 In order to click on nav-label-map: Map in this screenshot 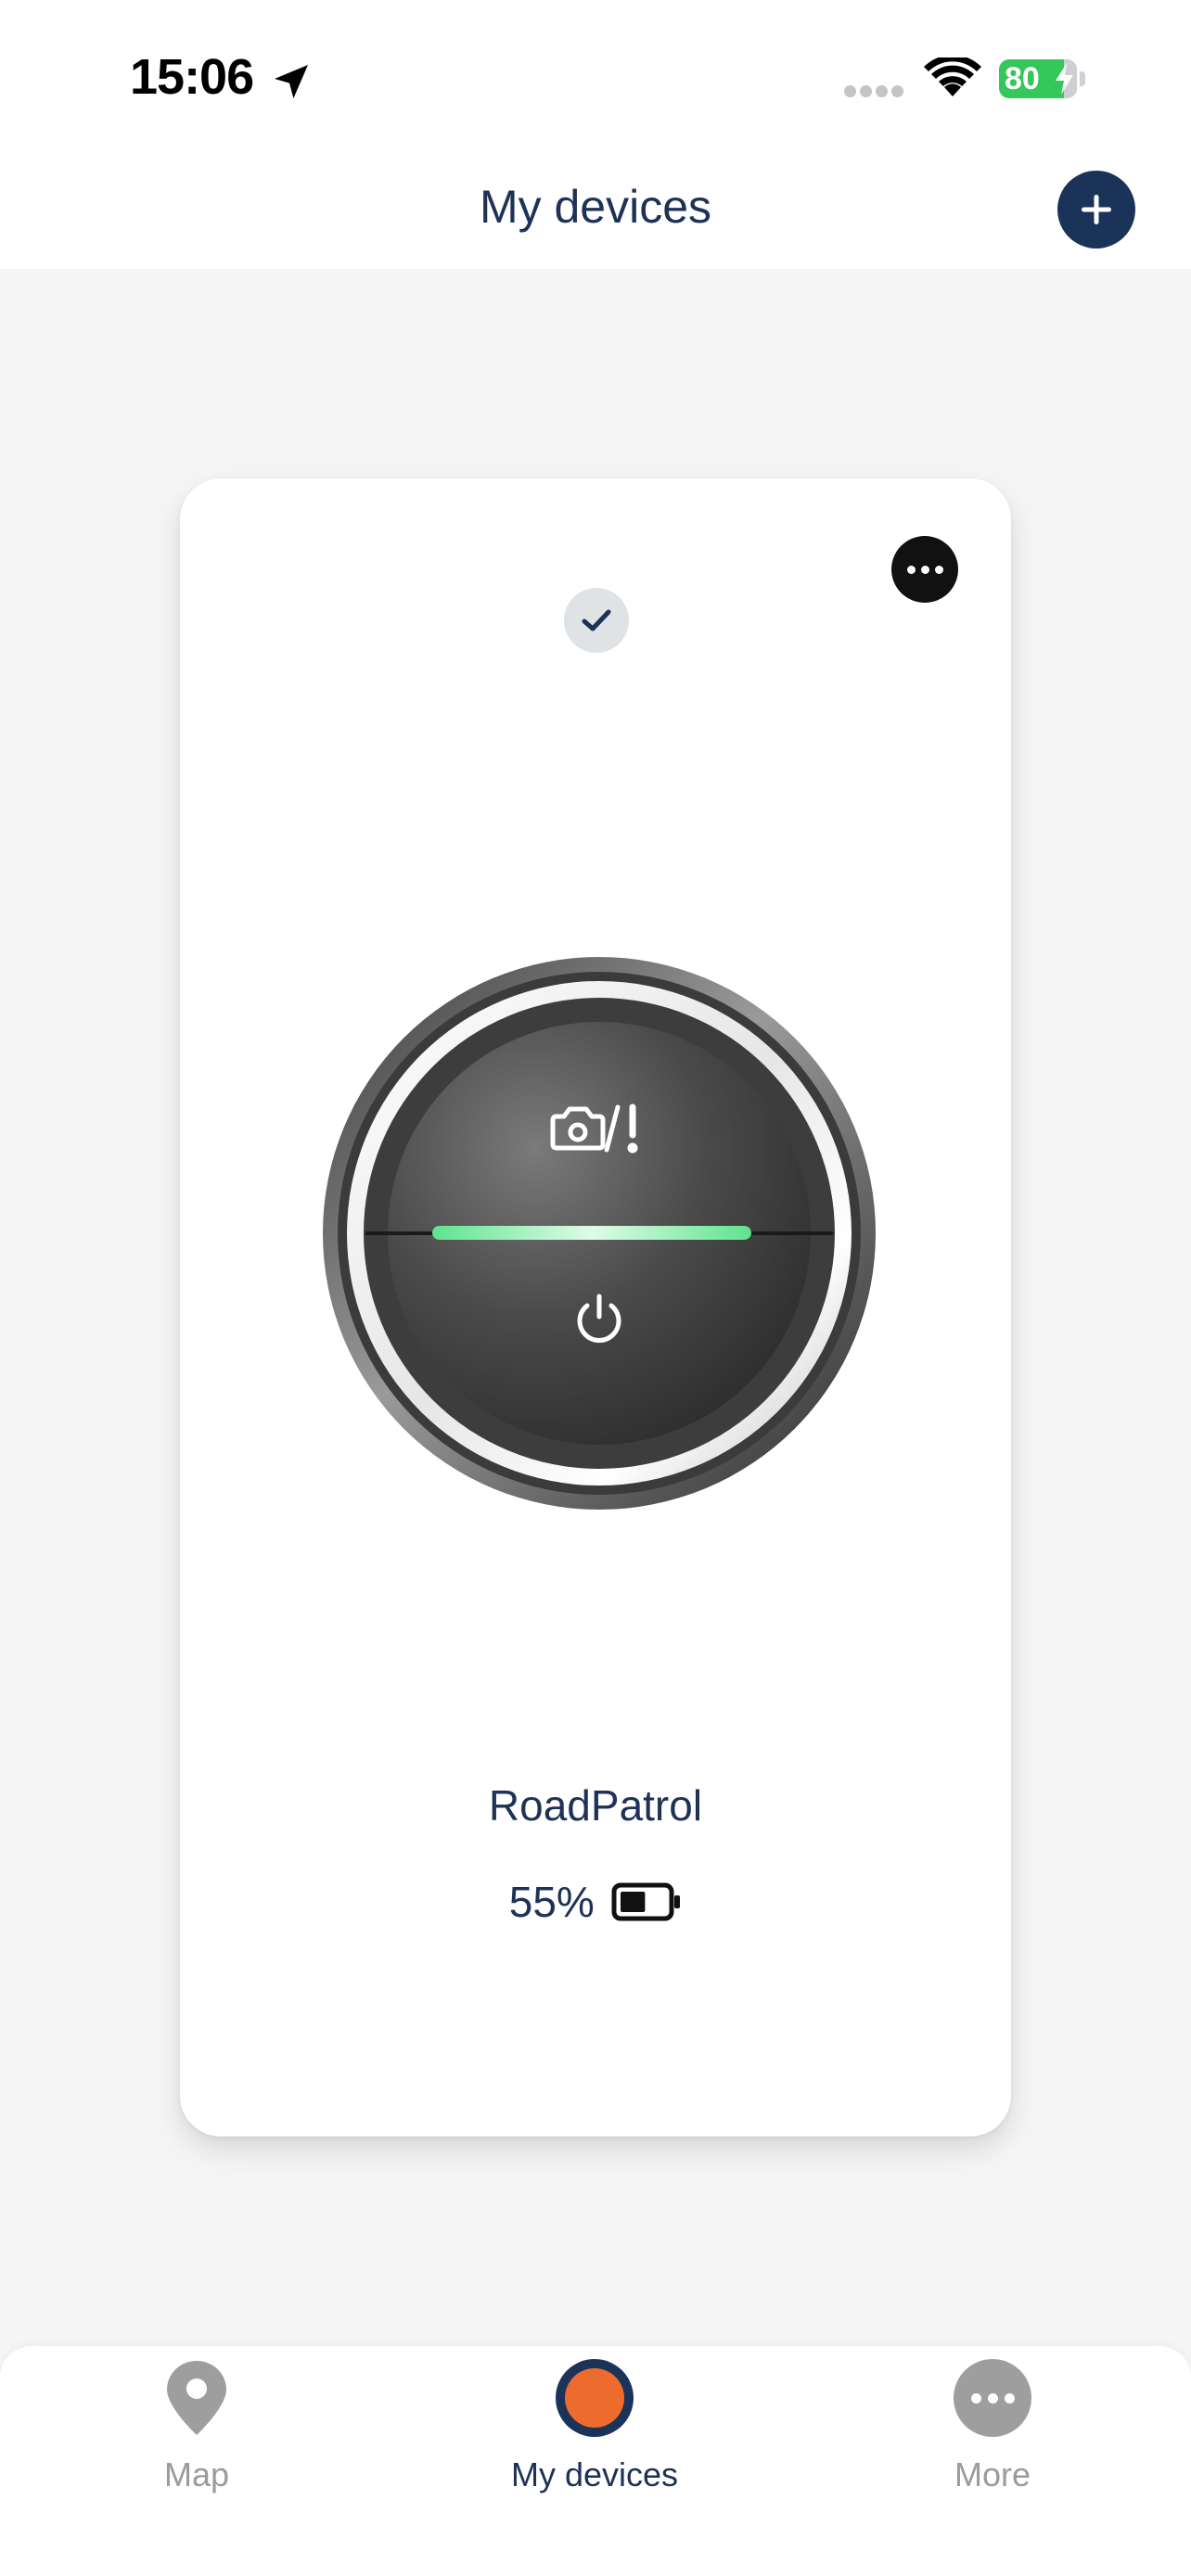, I will do `click(196, 2474)`.